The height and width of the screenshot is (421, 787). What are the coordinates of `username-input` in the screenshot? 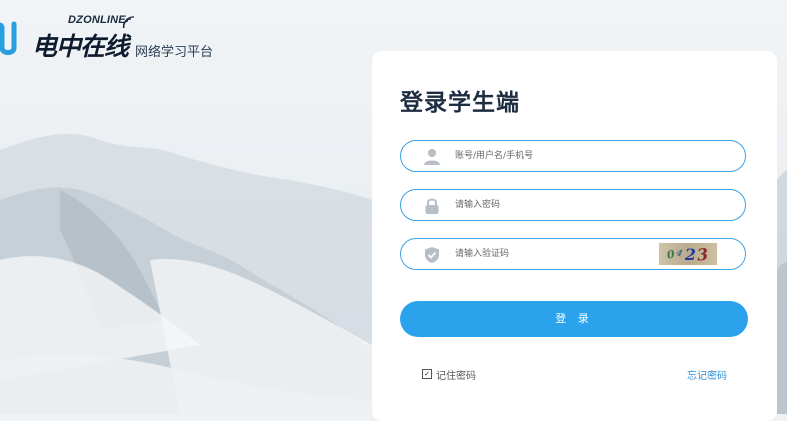 It's located at (555, 156).